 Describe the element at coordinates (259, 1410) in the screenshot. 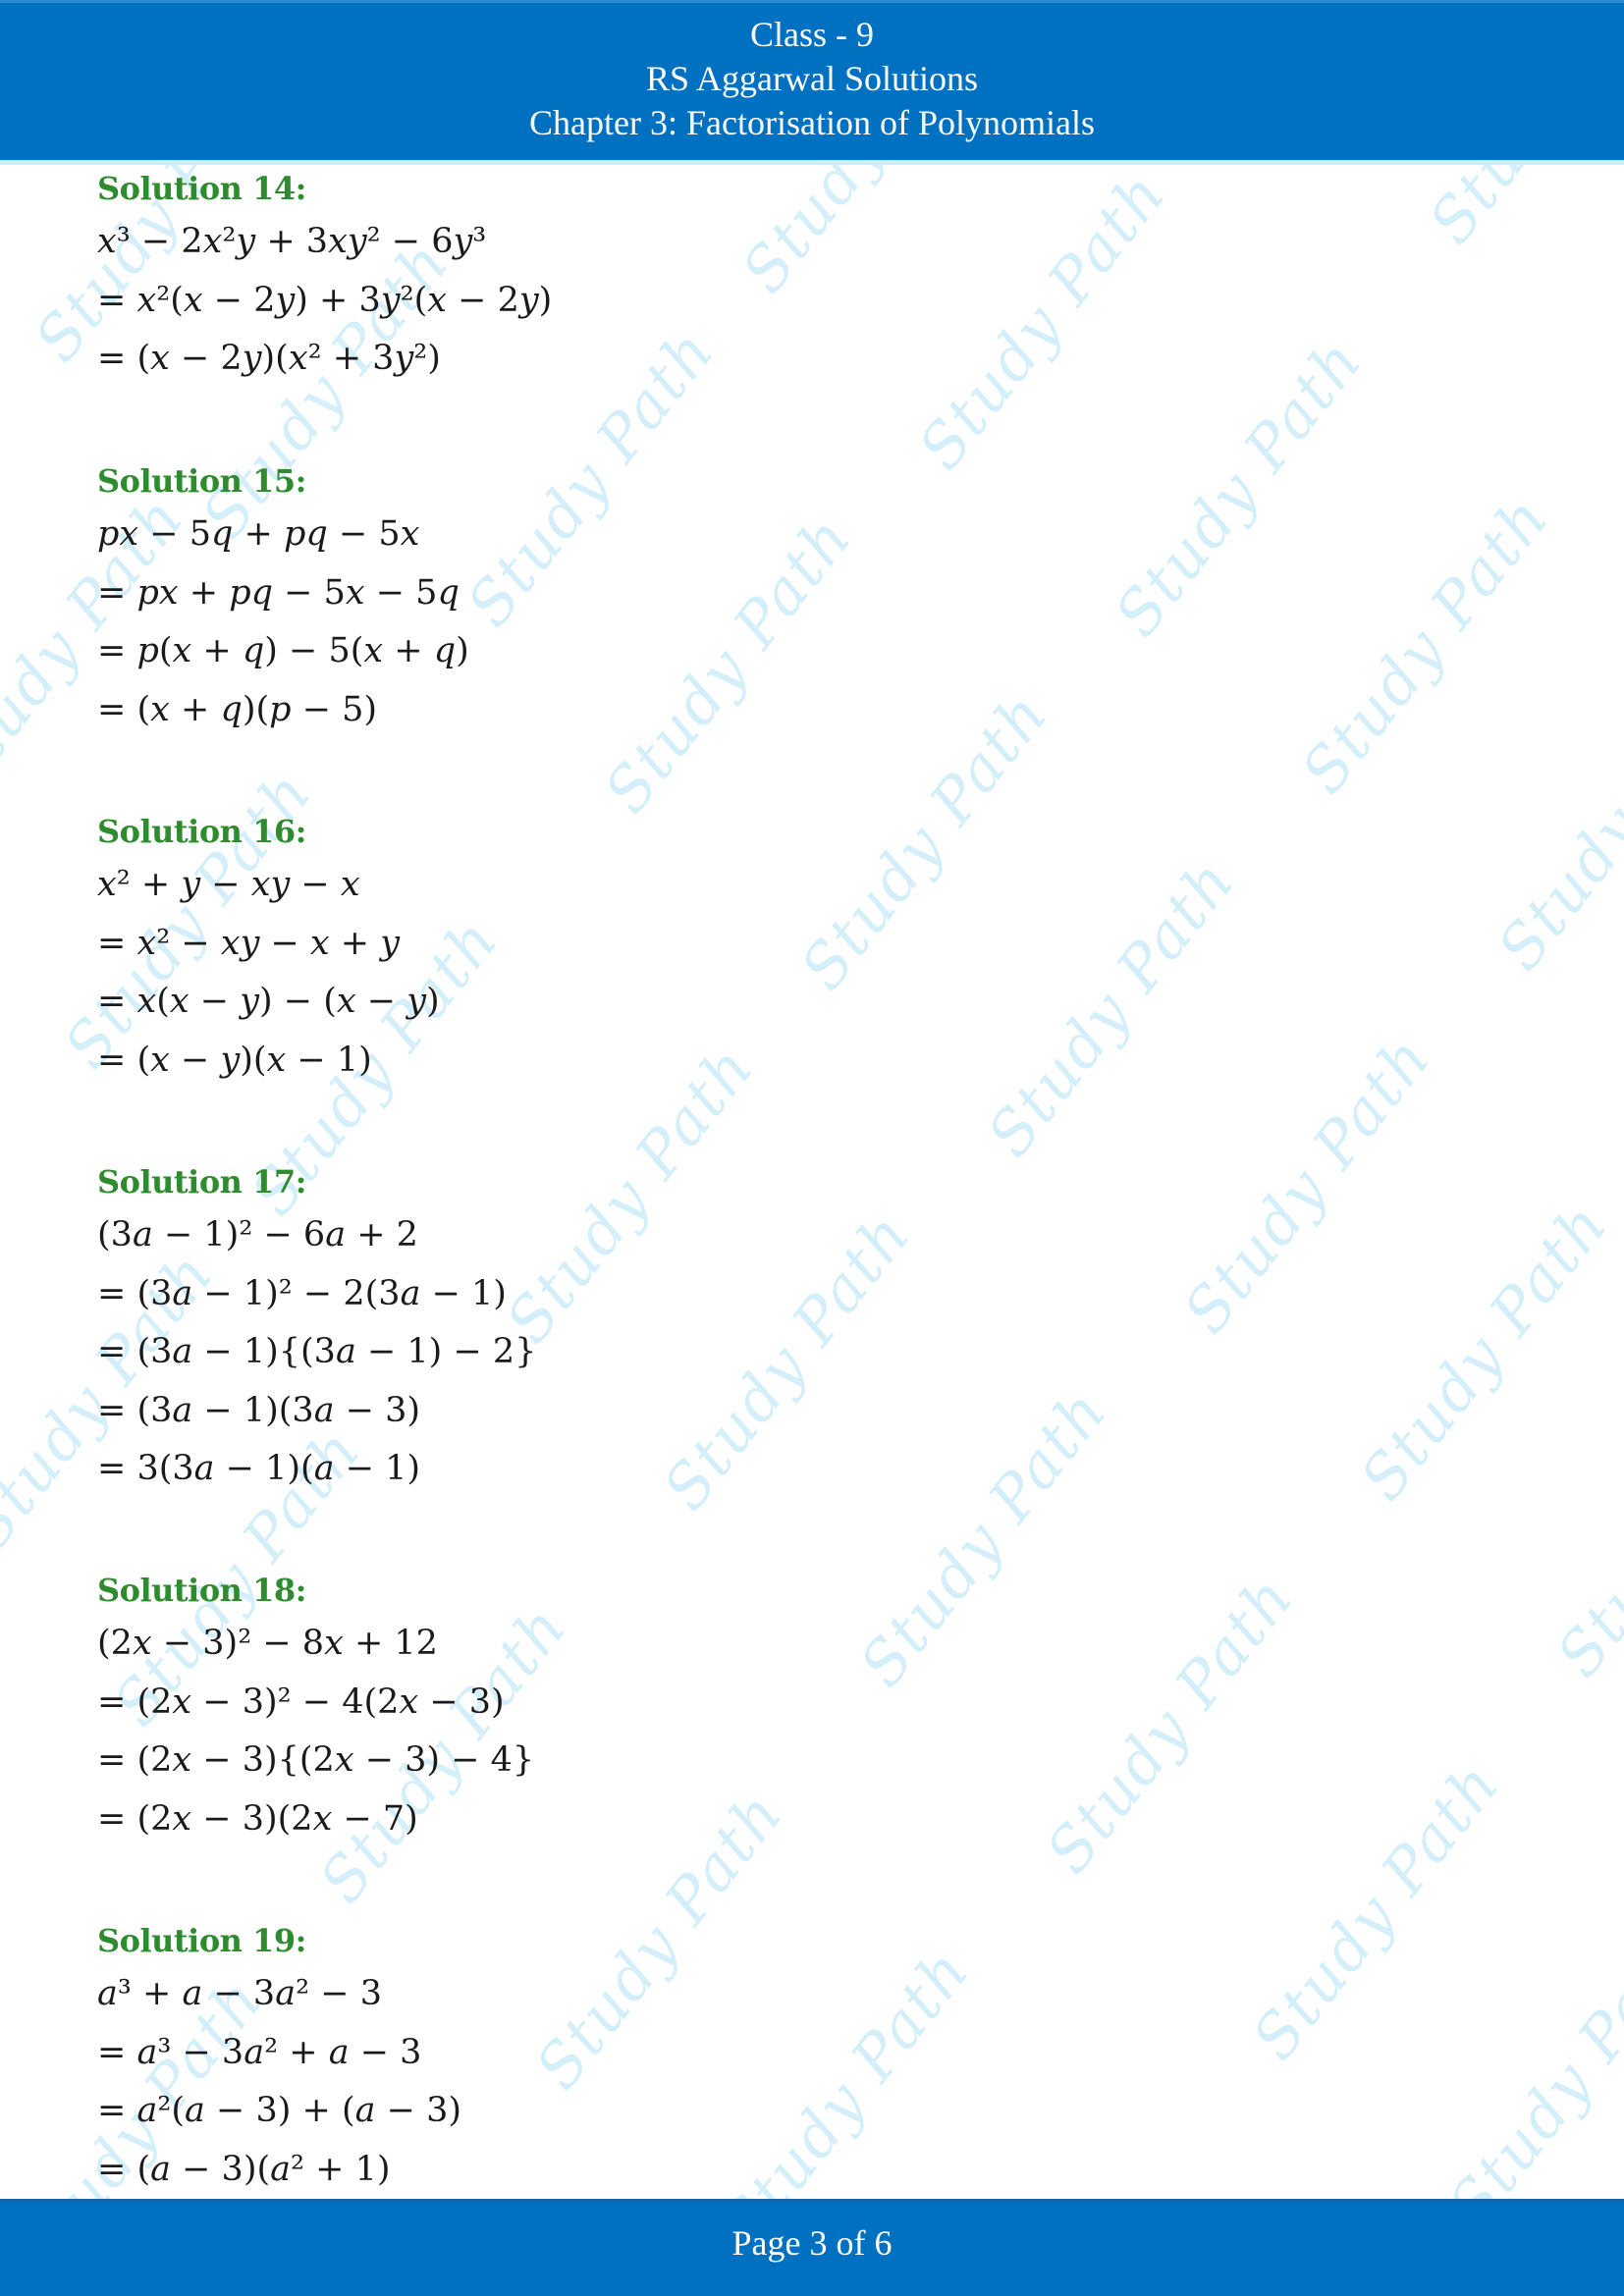

I see `math-line: = (3a − 1)(3a − 3)` at that location.